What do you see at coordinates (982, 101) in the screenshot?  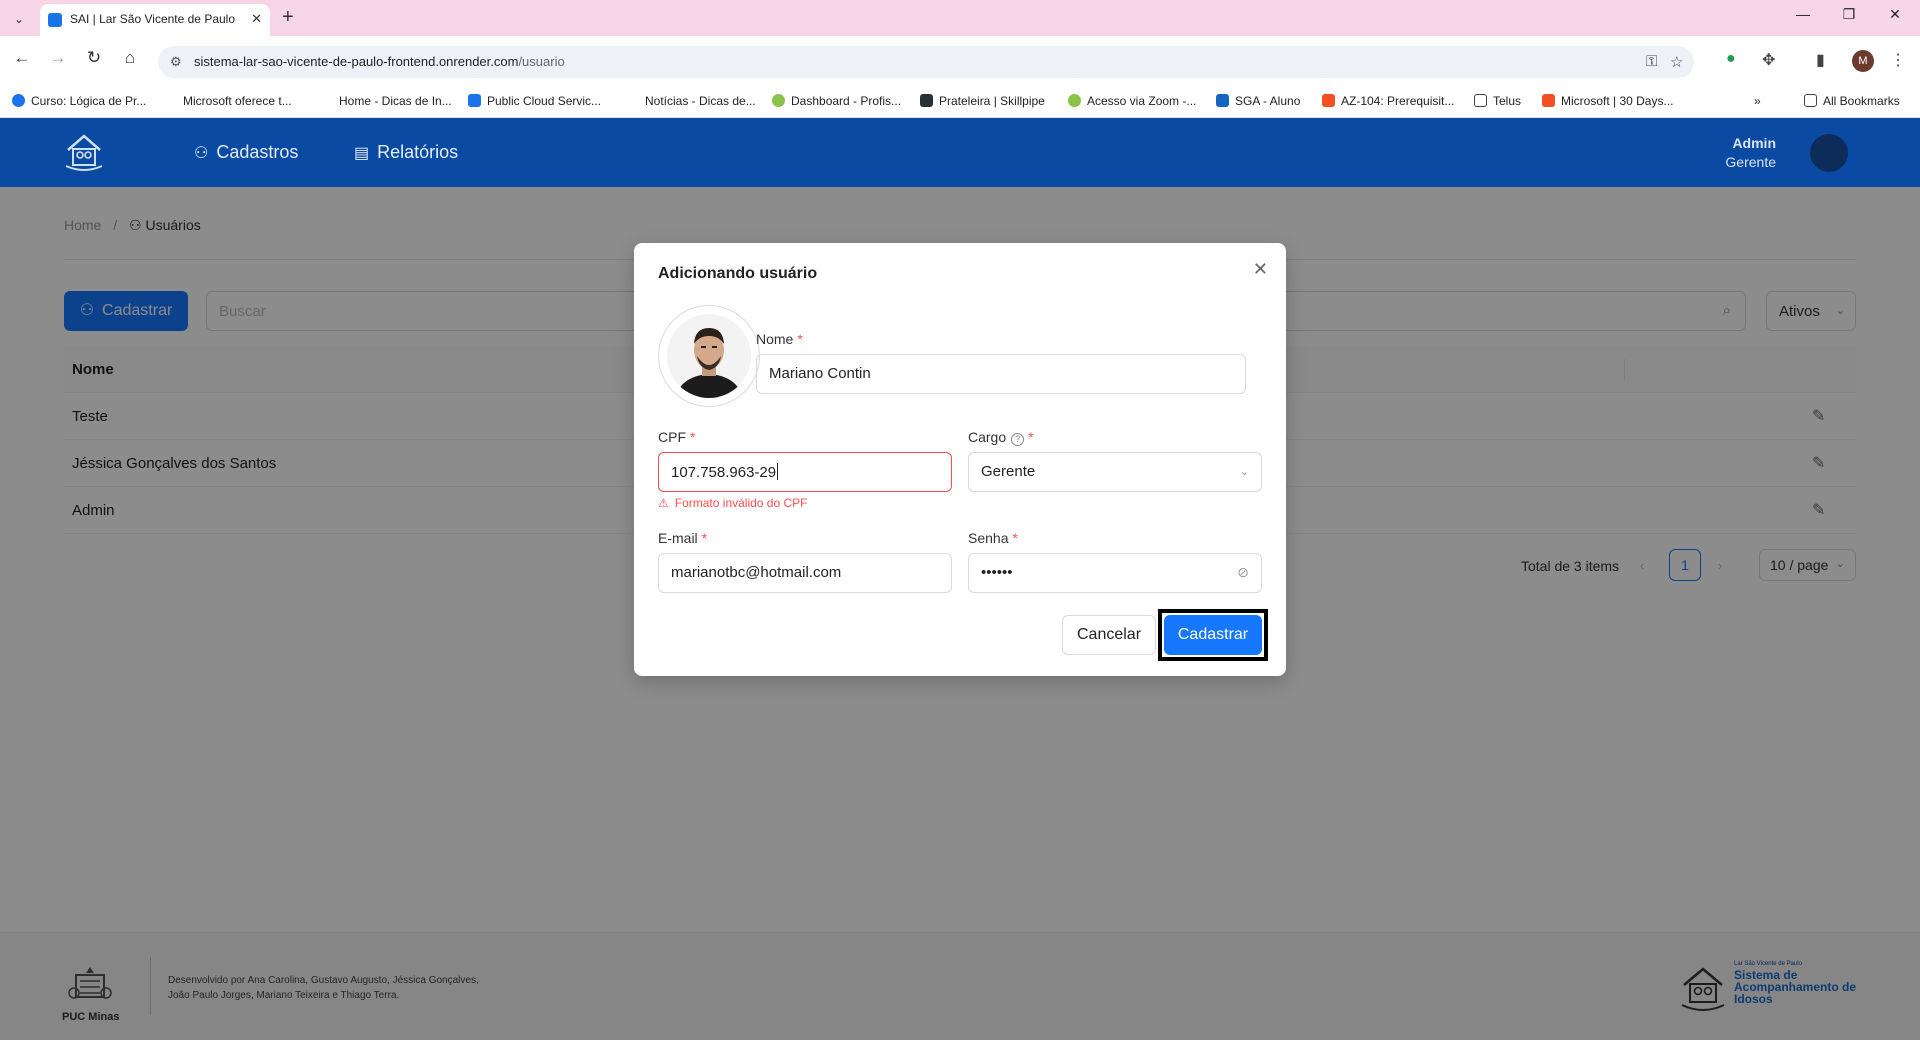 I see `bookmark-item: Prateleira | Skillpipe` at bounding box center [982, 101].